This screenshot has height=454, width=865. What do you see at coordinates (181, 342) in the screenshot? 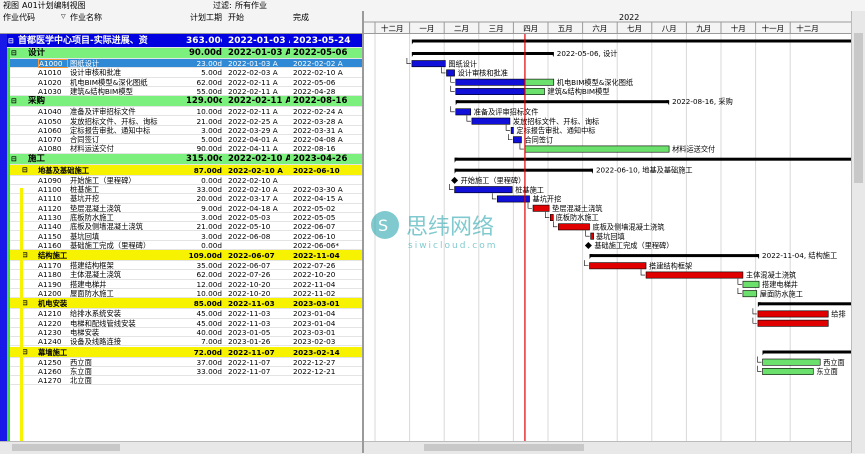
I see `table-row: A1240 设备及线路连接 7.00d 2023-01-26 2023-02-03` at bounding box center [181, 342].